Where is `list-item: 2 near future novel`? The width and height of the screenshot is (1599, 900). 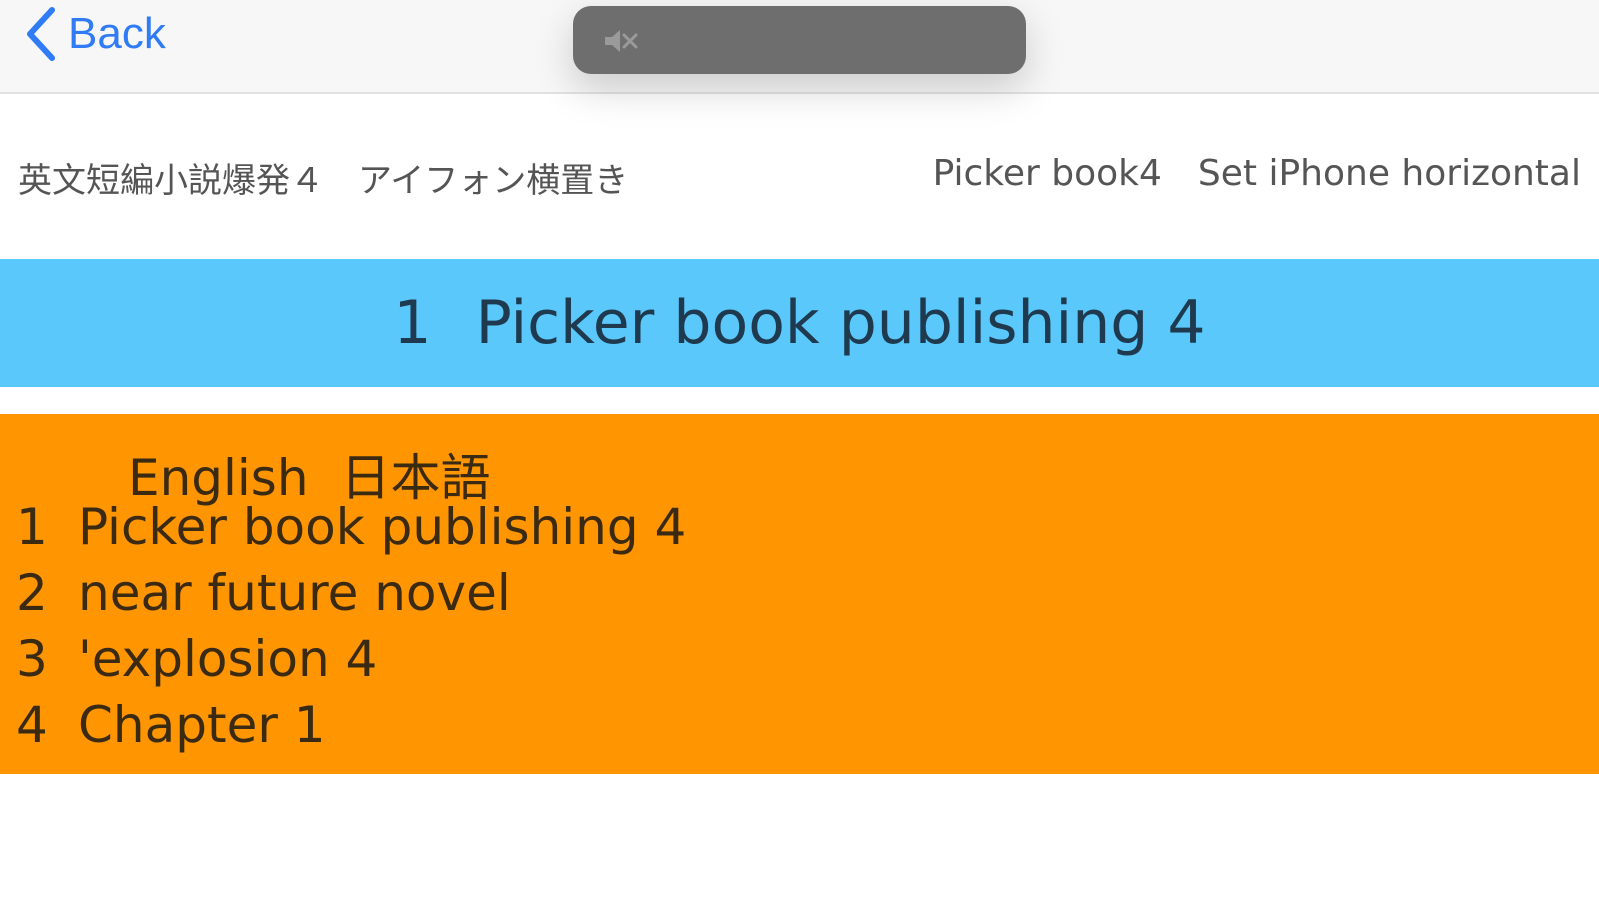 list-item: 2 near future novel is located at coordinates (263, 593).